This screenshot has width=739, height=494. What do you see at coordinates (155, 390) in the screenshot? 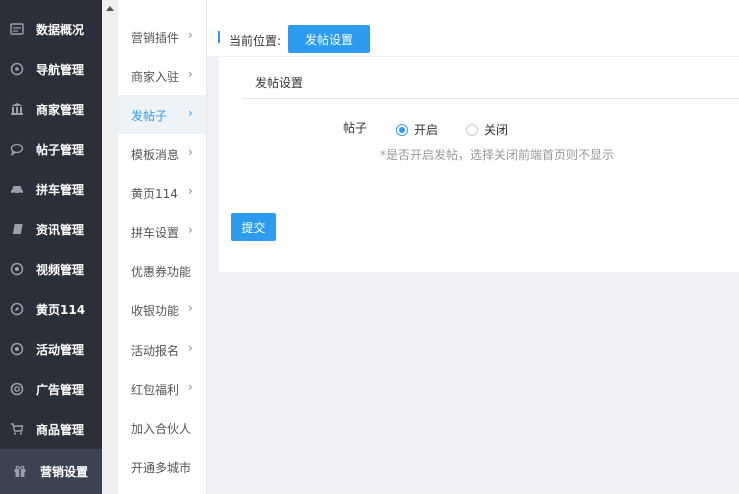
I see `submenu-item-label: 红包福利` at bounding box center [155, 390].